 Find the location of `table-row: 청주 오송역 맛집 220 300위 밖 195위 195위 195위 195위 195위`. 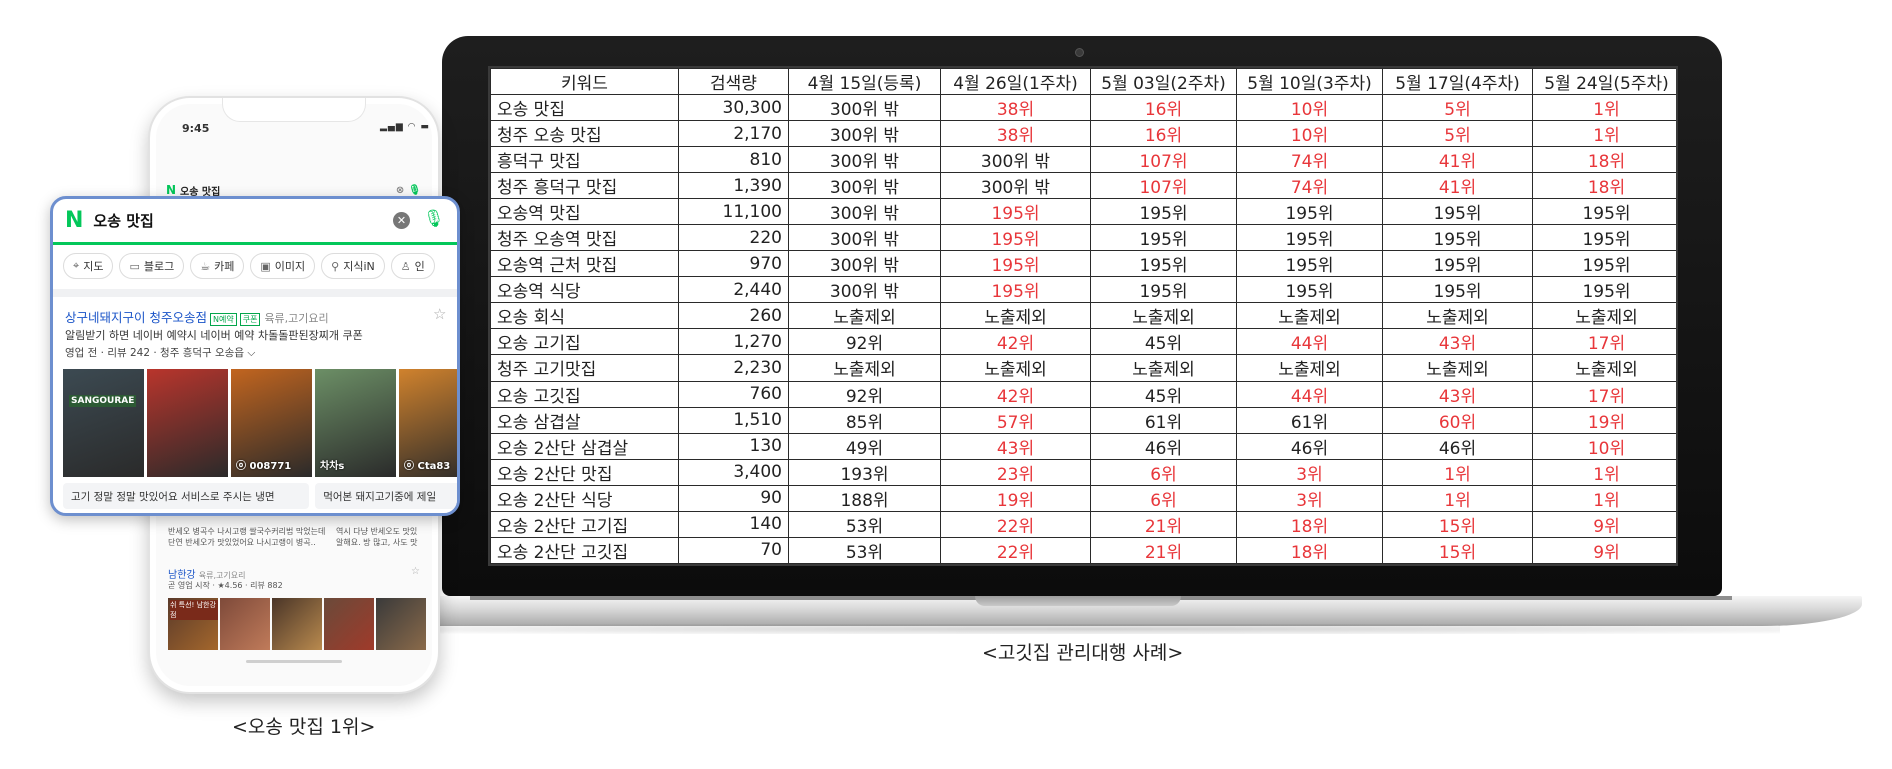

table-row: 청주 오송역 맛집 220 300위 밖 195위 195위 195위 195위 195위 is located at coordinates (1083, 238).